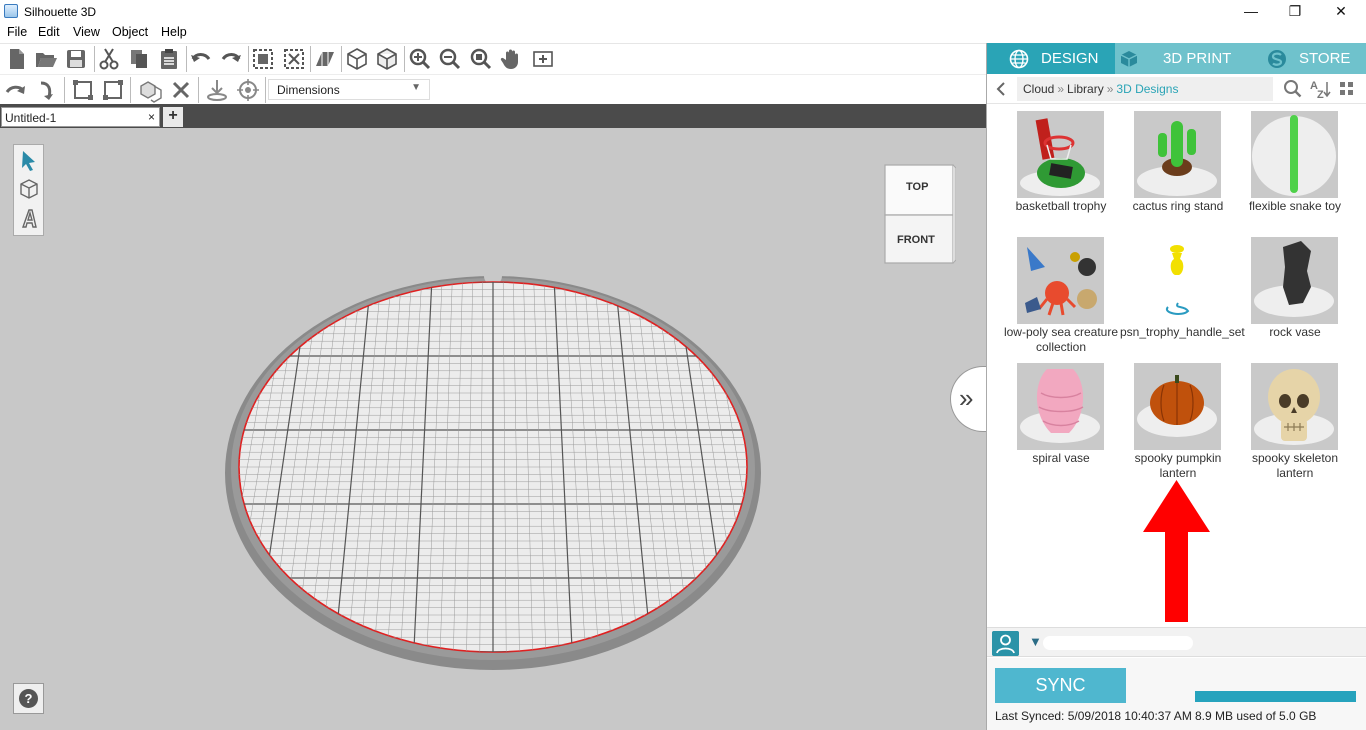  Describe the element at coordinates (916, 240) in the screenshot. I see `view-cube-front-label: FRONT` at that location.